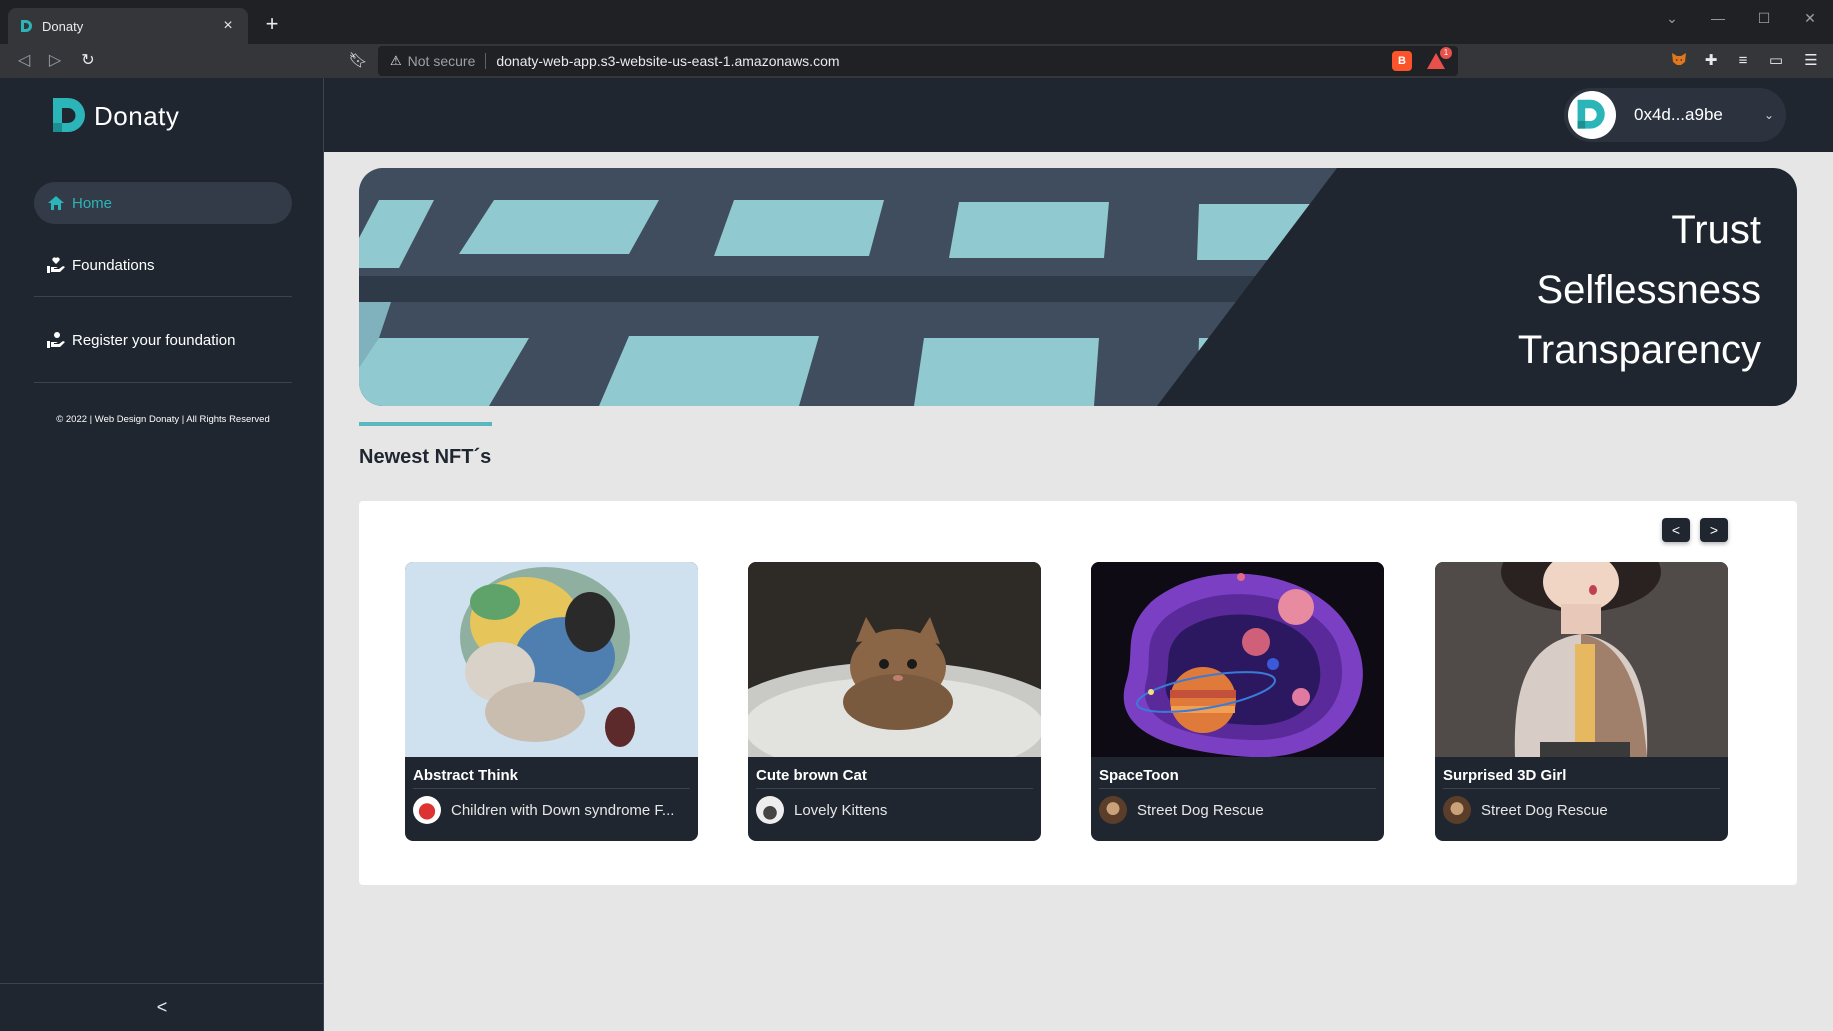 The image size is (1833, 1031). What do you see at coordinates (56, 340) in the screenshot?
I see `hand-user-icon` at bounding box center [56, 340].